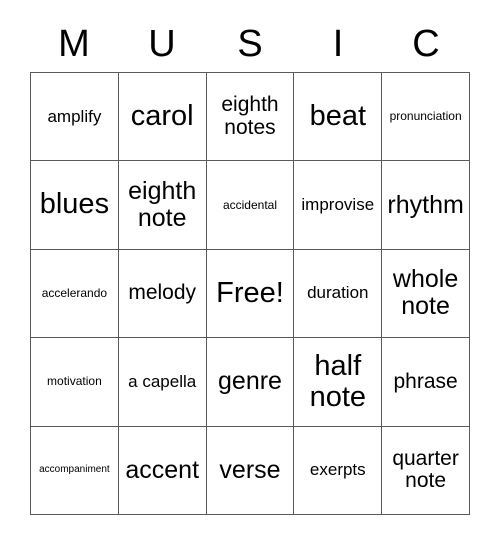  I want to click on header-letter-2: U, so click(162, 44).